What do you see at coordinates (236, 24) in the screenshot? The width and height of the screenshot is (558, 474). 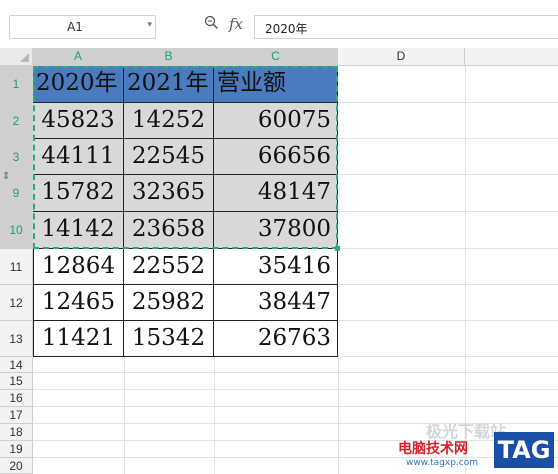 I see `fx-icon: fx` at bounding box center [236, 24].